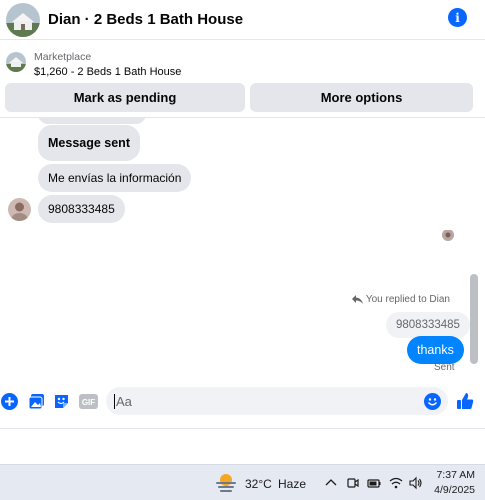 Image resolution: width=485 pixels, height=500 pixels. Describe the element at coordinates (448, 235) in the screenshot. I see `read-receipt-avatar` at that location.